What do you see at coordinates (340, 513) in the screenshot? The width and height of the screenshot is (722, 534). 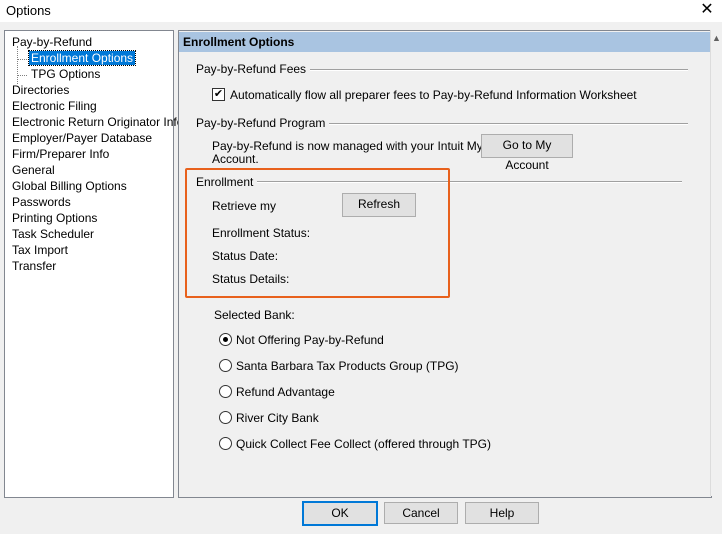 I see `ok-button: OK` at bounding box center [340, 513].